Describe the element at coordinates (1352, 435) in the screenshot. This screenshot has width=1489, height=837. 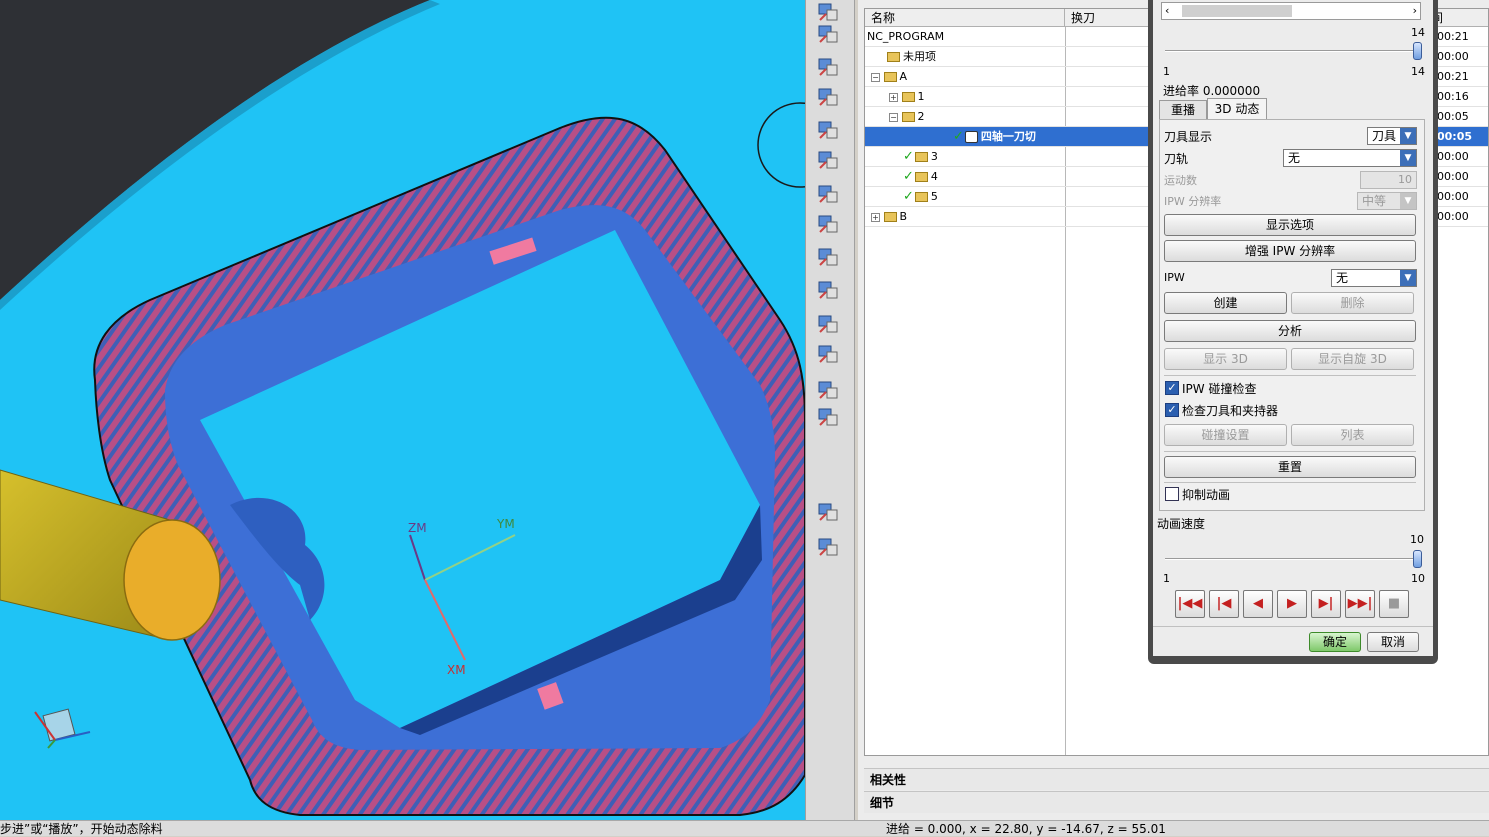
I see `list-button: 列表` at that location.